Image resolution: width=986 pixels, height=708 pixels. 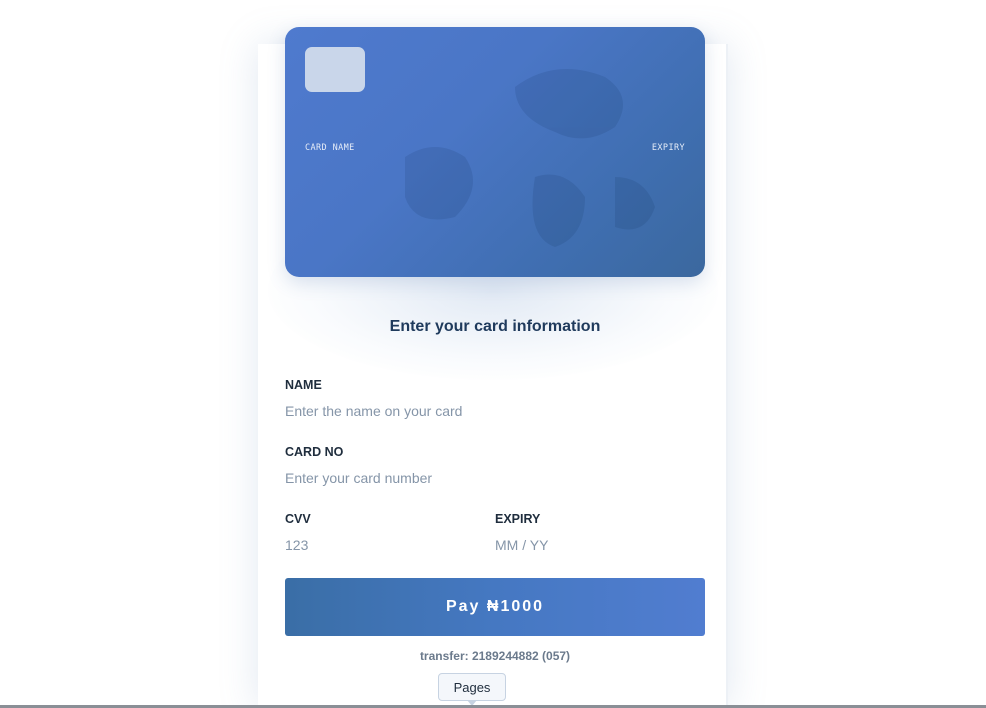 What do you see at coordinates (495, 607) in the screenshot?
I see `pay-button: Pay ₦1000` at bounding box center [495, 607].